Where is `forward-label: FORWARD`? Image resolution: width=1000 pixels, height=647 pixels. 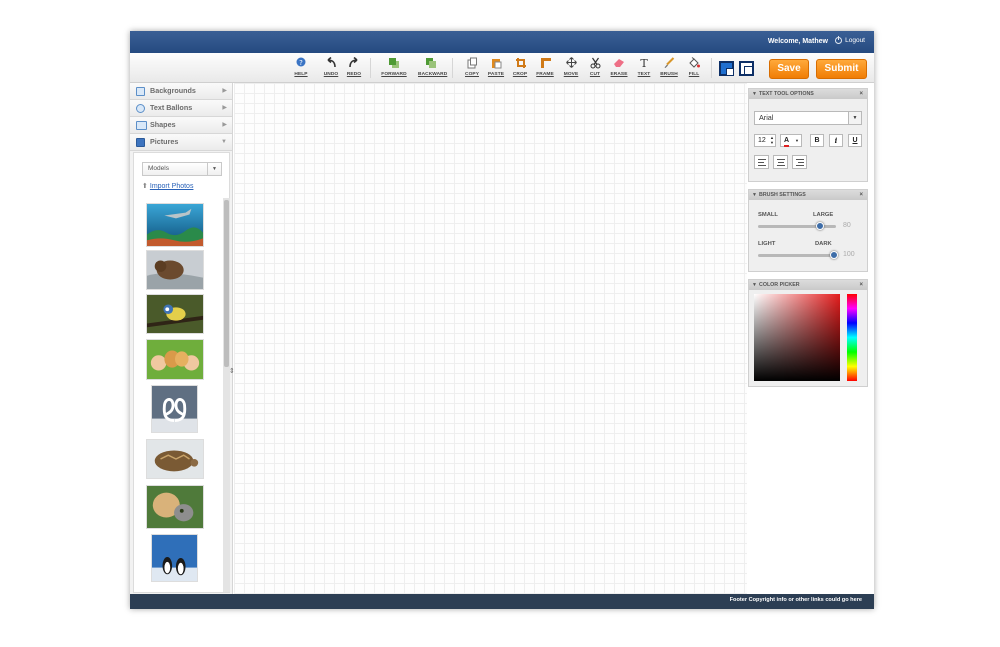 forward-label: FORWARD is located at coordinates (394, 74).